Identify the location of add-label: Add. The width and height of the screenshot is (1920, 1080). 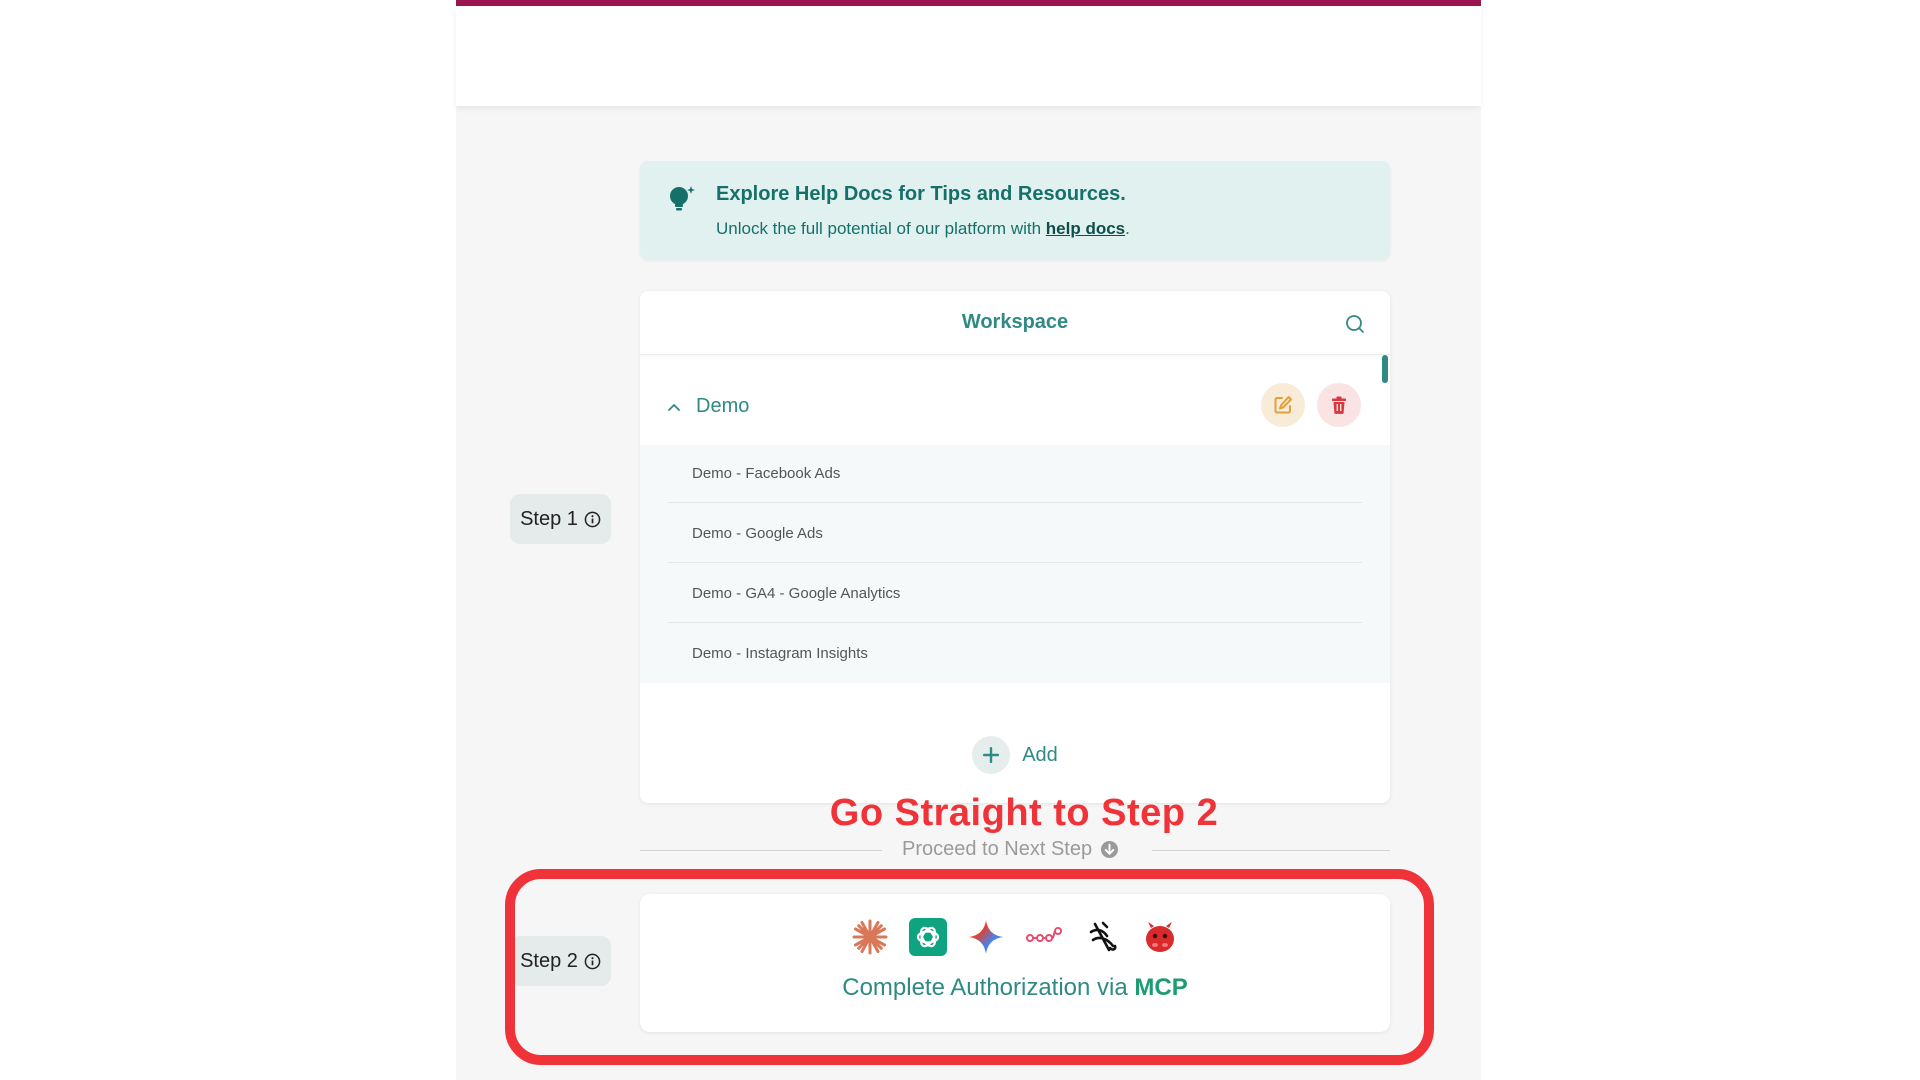
(1040, 754).